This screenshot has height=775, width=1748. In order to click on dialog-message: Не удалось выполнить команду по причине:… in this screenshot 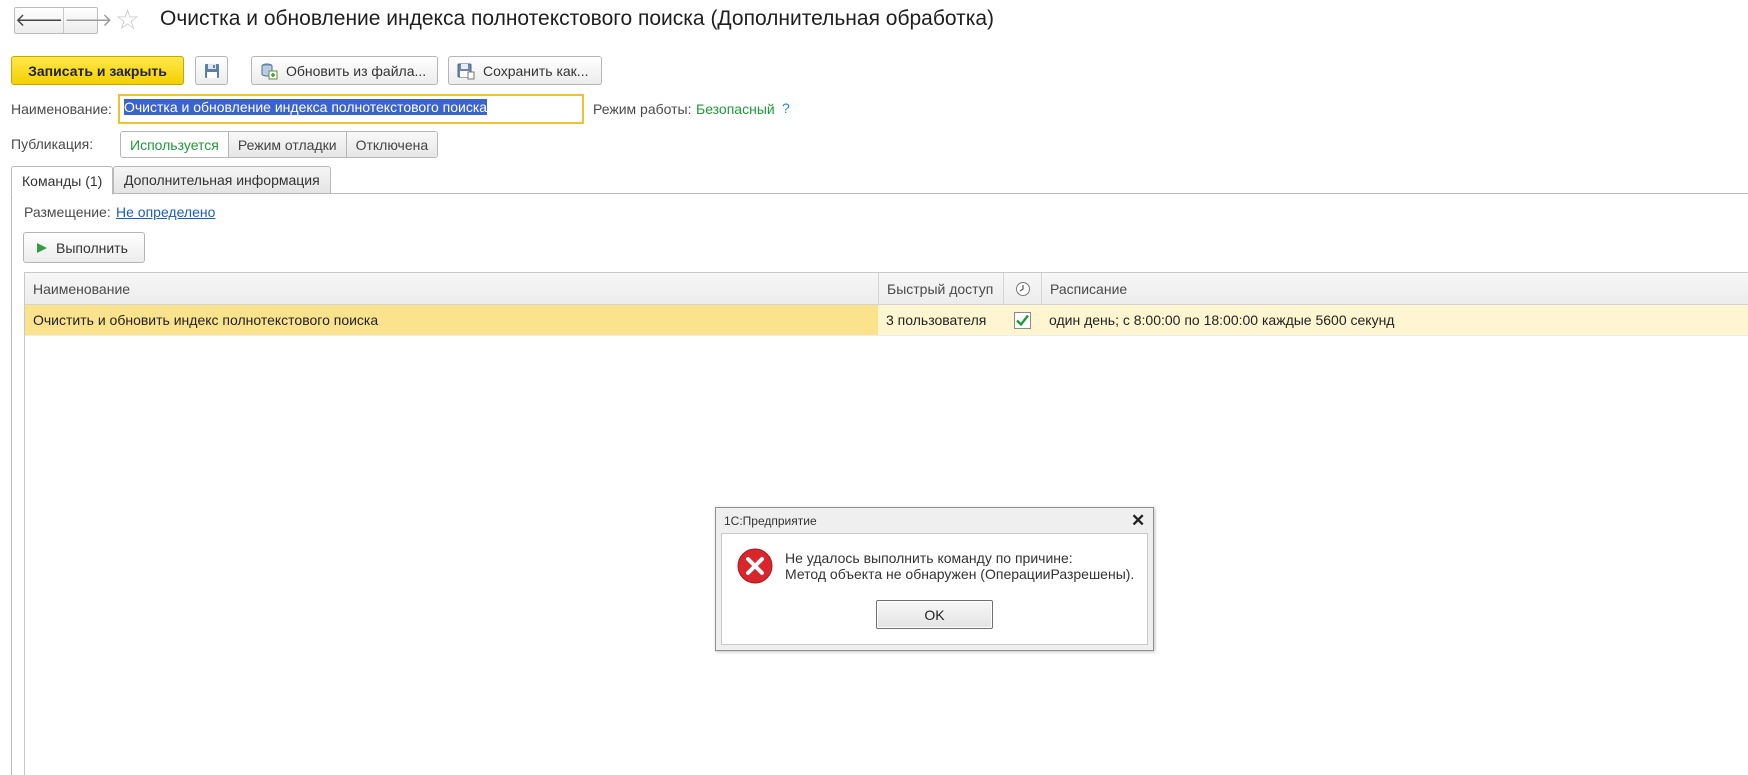, I will do `click(959, 566)`.